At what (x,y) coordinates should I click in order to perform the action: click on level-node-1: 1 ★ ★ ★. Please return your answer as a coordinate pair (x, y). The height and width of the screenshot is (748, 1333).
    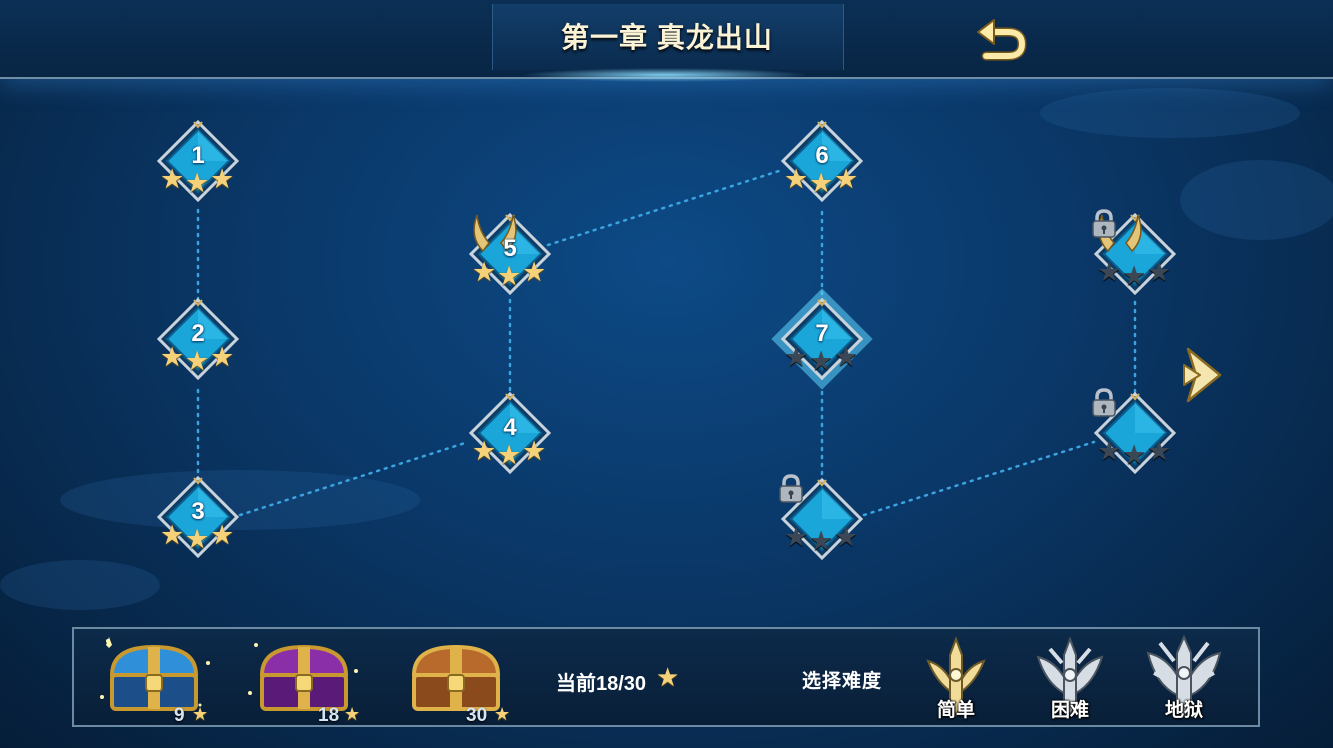
    Looking at the image, I should click on (198, 166).